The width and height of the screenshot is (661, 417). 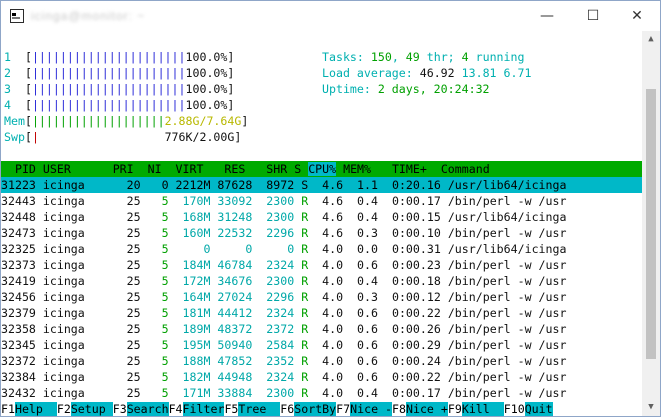 What do you see at coordinates (273, 249) in the screenshot?
I see `shr-cell: 0` at bounding box center [273, 249].